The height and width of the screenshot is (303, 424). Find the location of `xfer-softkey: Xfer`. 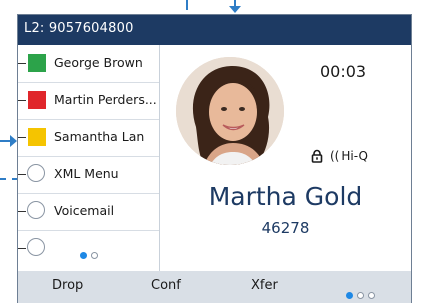

xfer-softkey: Xfer is located at coordinates (264, 285).